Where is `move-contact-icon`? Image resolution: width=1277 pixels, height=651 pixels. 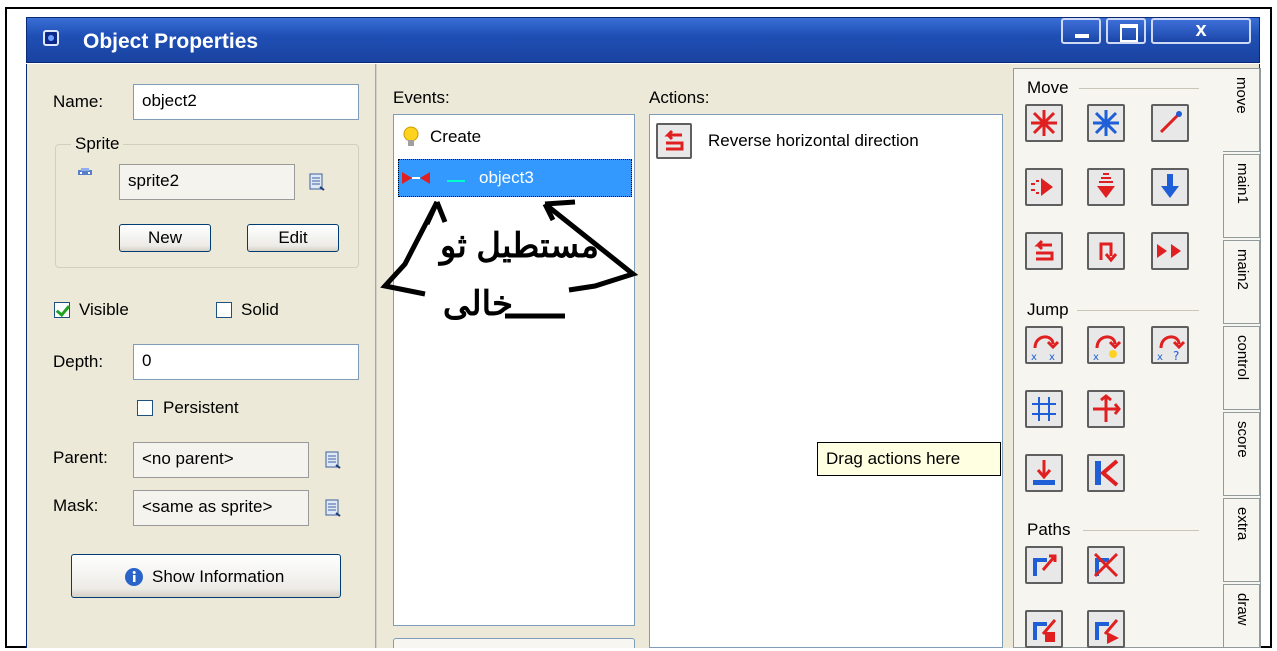
move-contact-icon is located at coordinates (1044, 473).